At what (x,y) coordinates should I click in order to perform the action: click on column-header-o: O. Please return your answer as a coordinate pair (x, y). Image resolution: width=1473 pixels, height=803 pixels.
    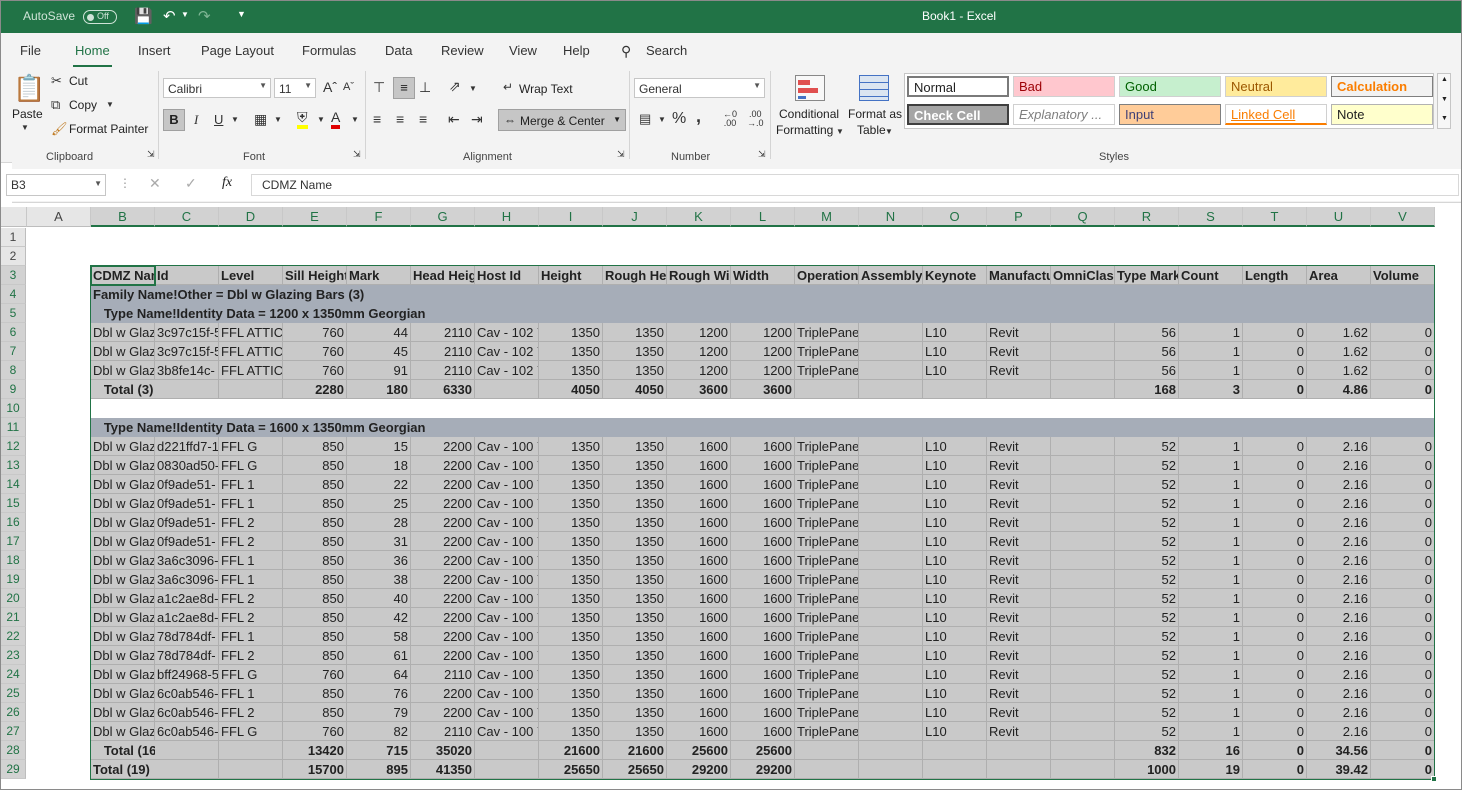
    Looking at the image, I should click on (955, 217).